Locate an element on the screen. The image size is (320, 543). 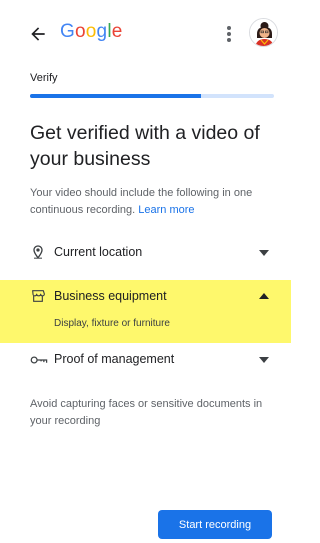
more-vert-icon is located at coordinates (229, 34).